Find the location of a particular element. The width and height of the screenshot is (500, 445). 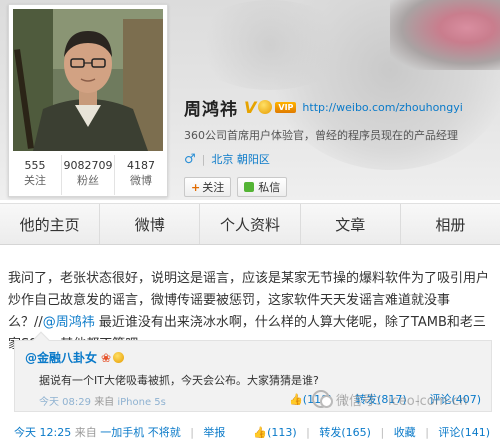

stat-followers: 9082709 粉丝 is located at coordinates (88, 175).